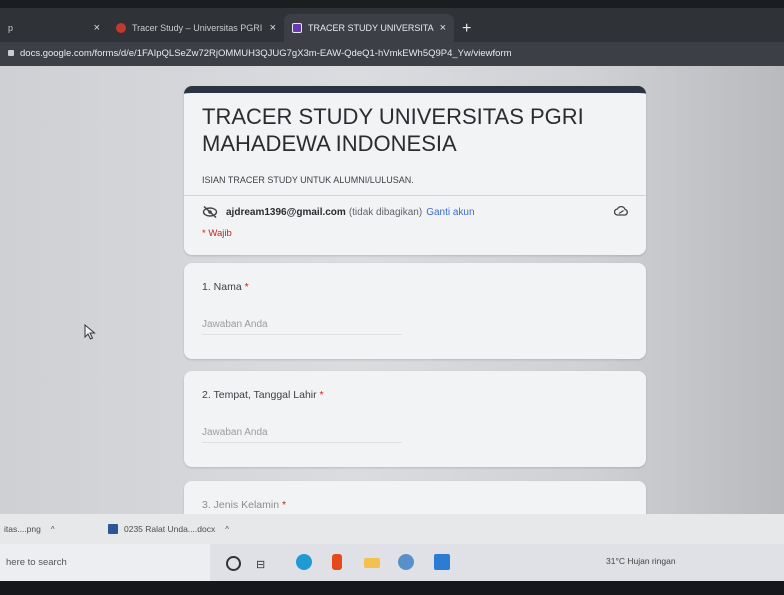  I want to click on question-card-name: 1. Nama * Jawaban Anda, so click(415, 311).